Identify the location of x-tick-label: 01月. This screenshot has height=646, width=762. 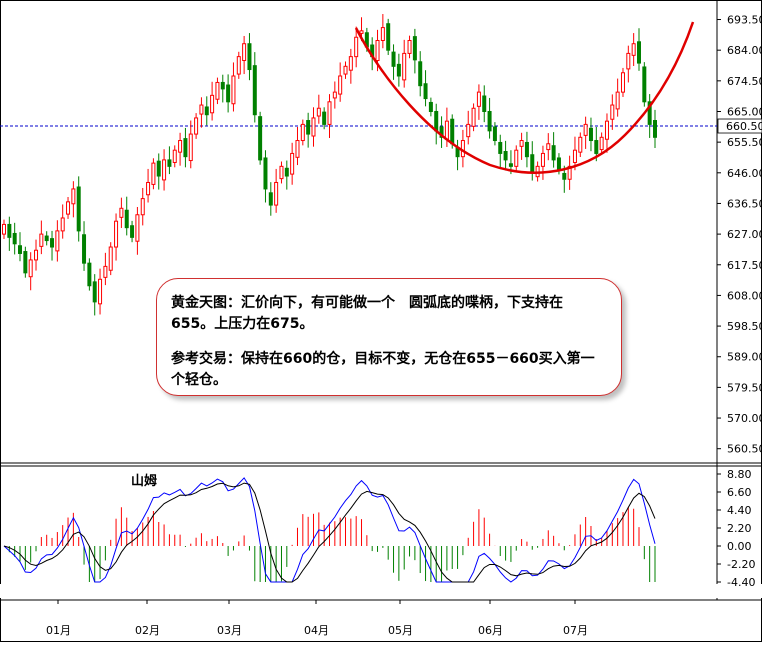
(58, 630).